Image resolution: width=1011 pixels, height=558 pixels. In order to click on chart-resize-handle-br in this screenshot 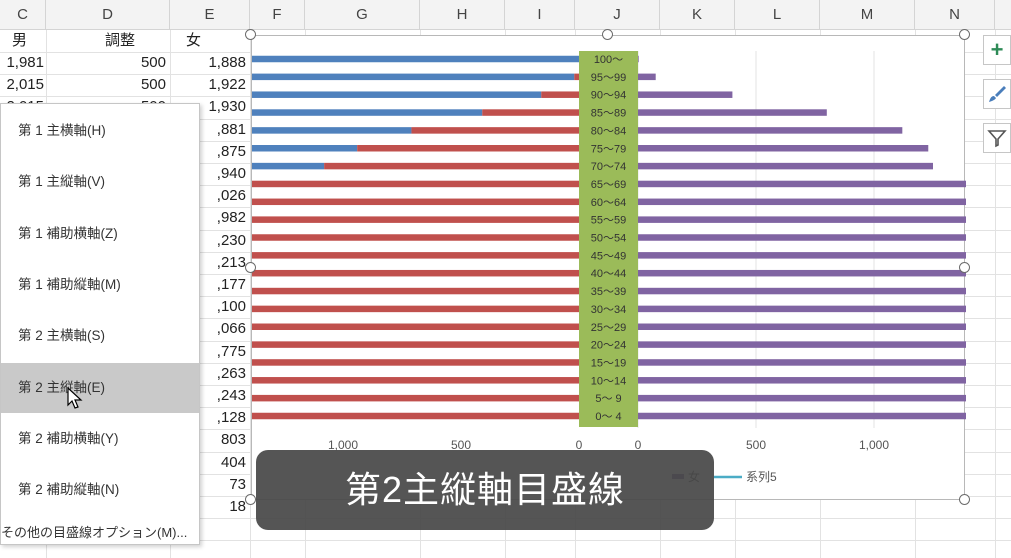, I will do `click(964, 499)`.